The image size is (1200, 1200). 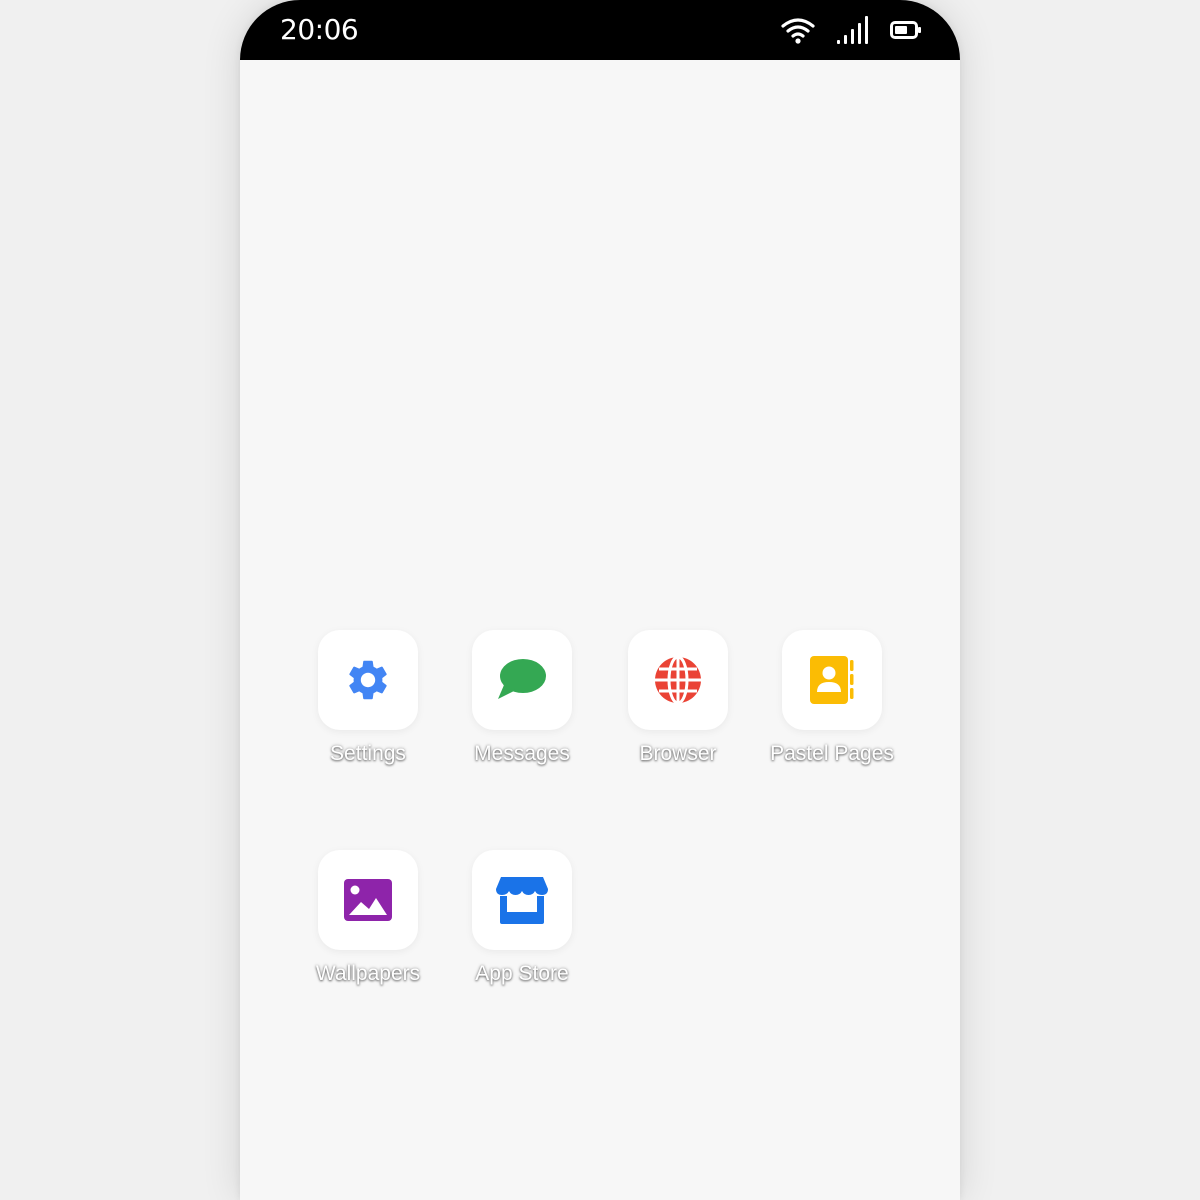 What do you see at coordinates (678, 753) in the screenshot?
I see `app-label: Browser` at bounding box center [678, 753].